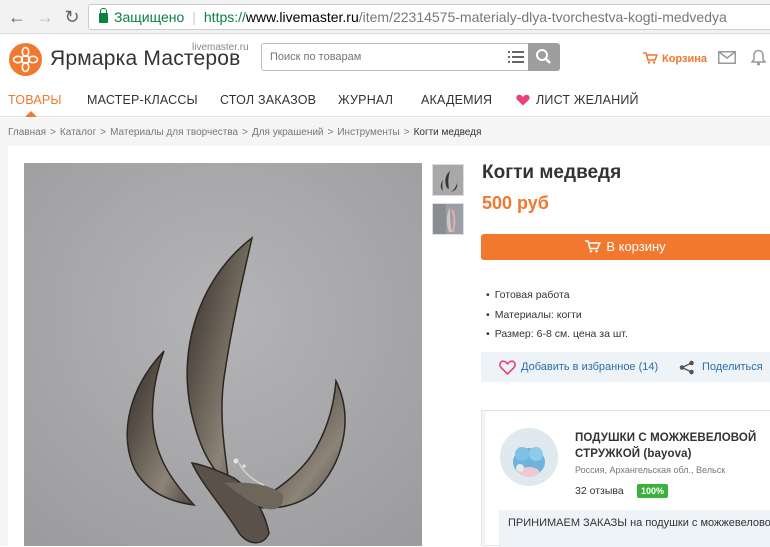 The image size is (770, 547). I want to click on nav-item-wishlist: ЛИСТ ЖЕЛАНИЙ, so click(577, 100).